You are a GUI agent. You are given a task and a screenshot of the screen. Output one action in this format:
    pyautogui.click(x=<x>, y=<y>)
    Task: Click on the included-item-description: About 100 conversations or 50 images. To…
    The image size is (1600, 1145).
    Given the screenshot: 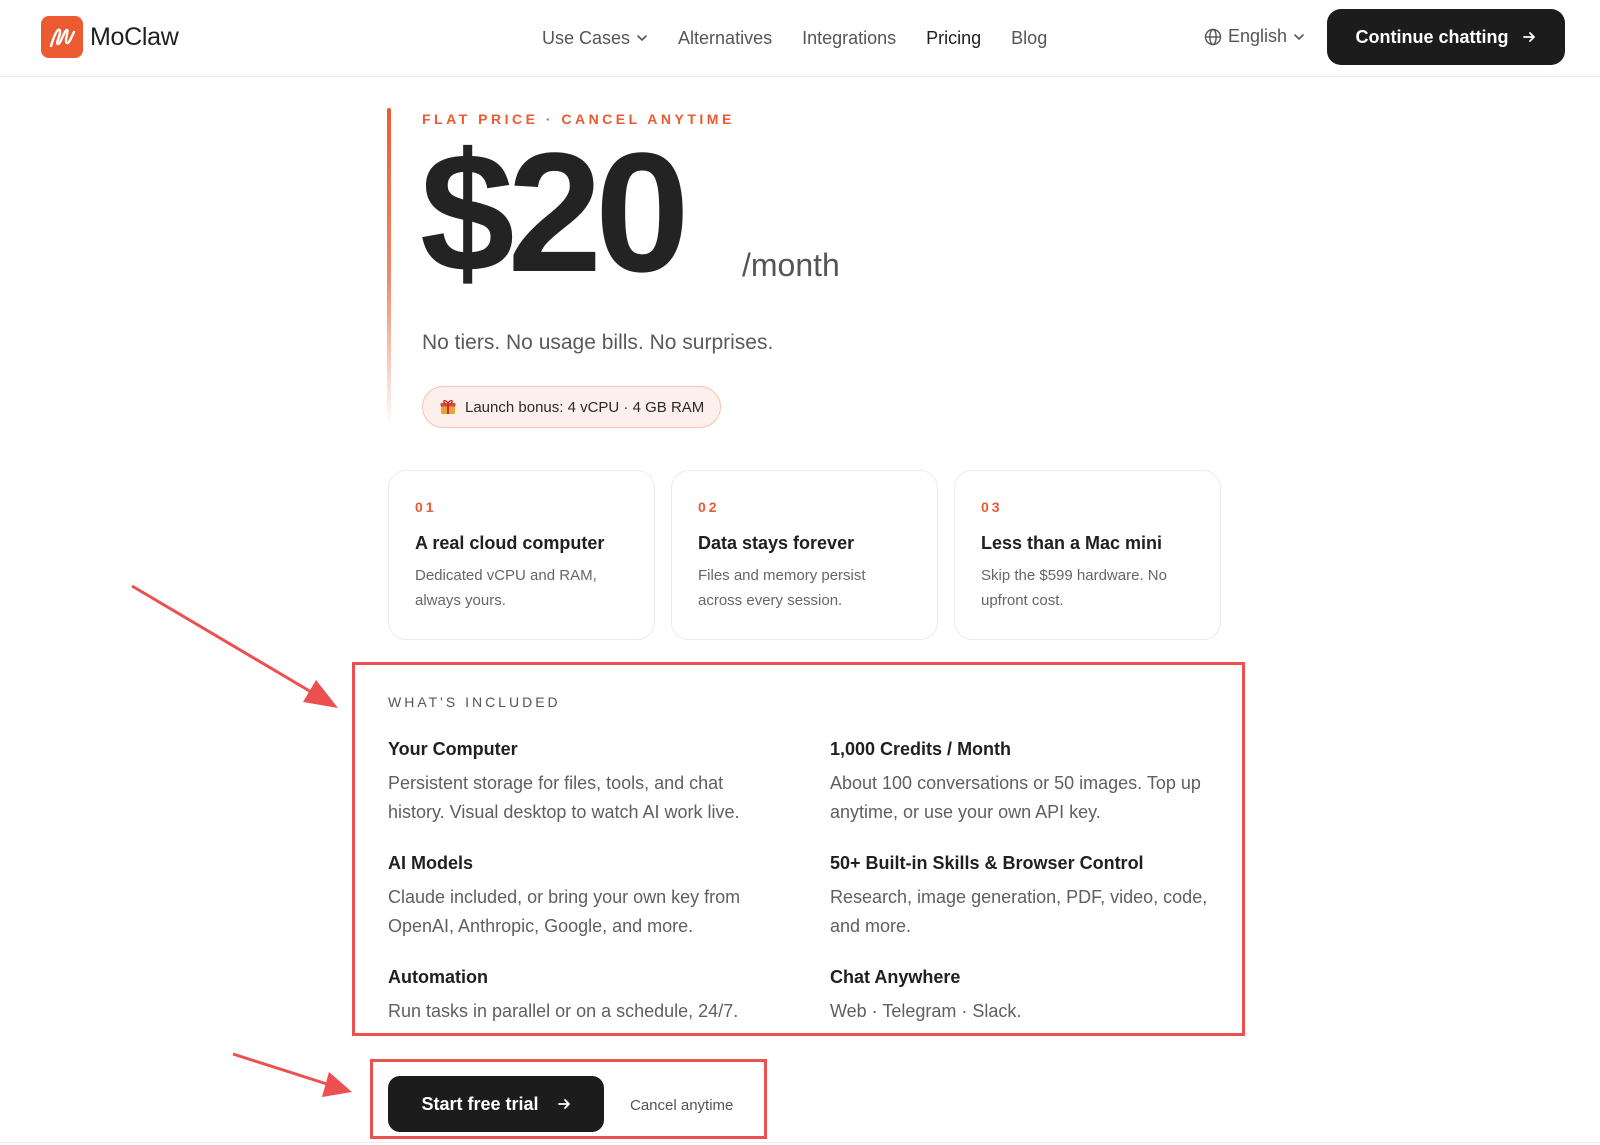 What is the action you would take?
    pyautogui.click(x=1015, y=797)
    